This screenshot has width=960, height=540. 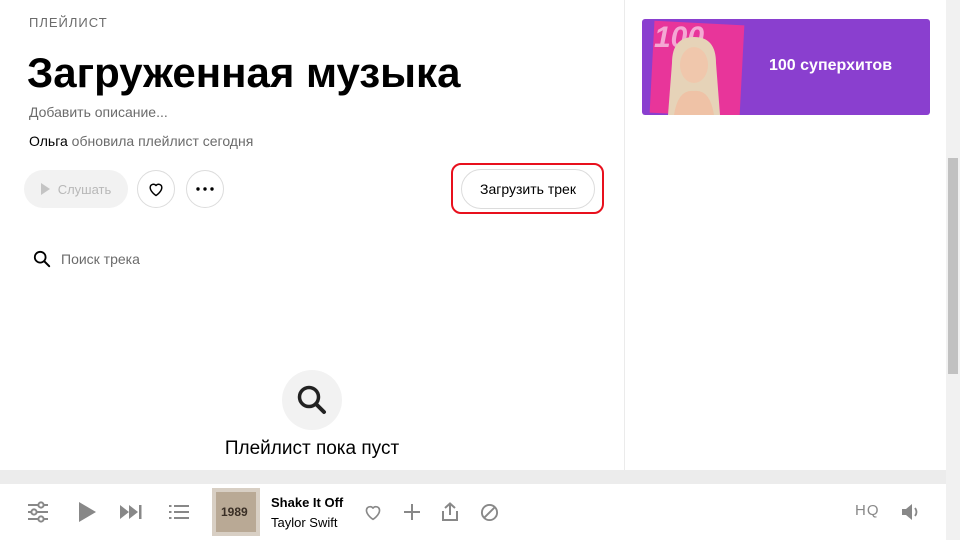 I want to click on equalizer-button, so click(x=38, y=512).